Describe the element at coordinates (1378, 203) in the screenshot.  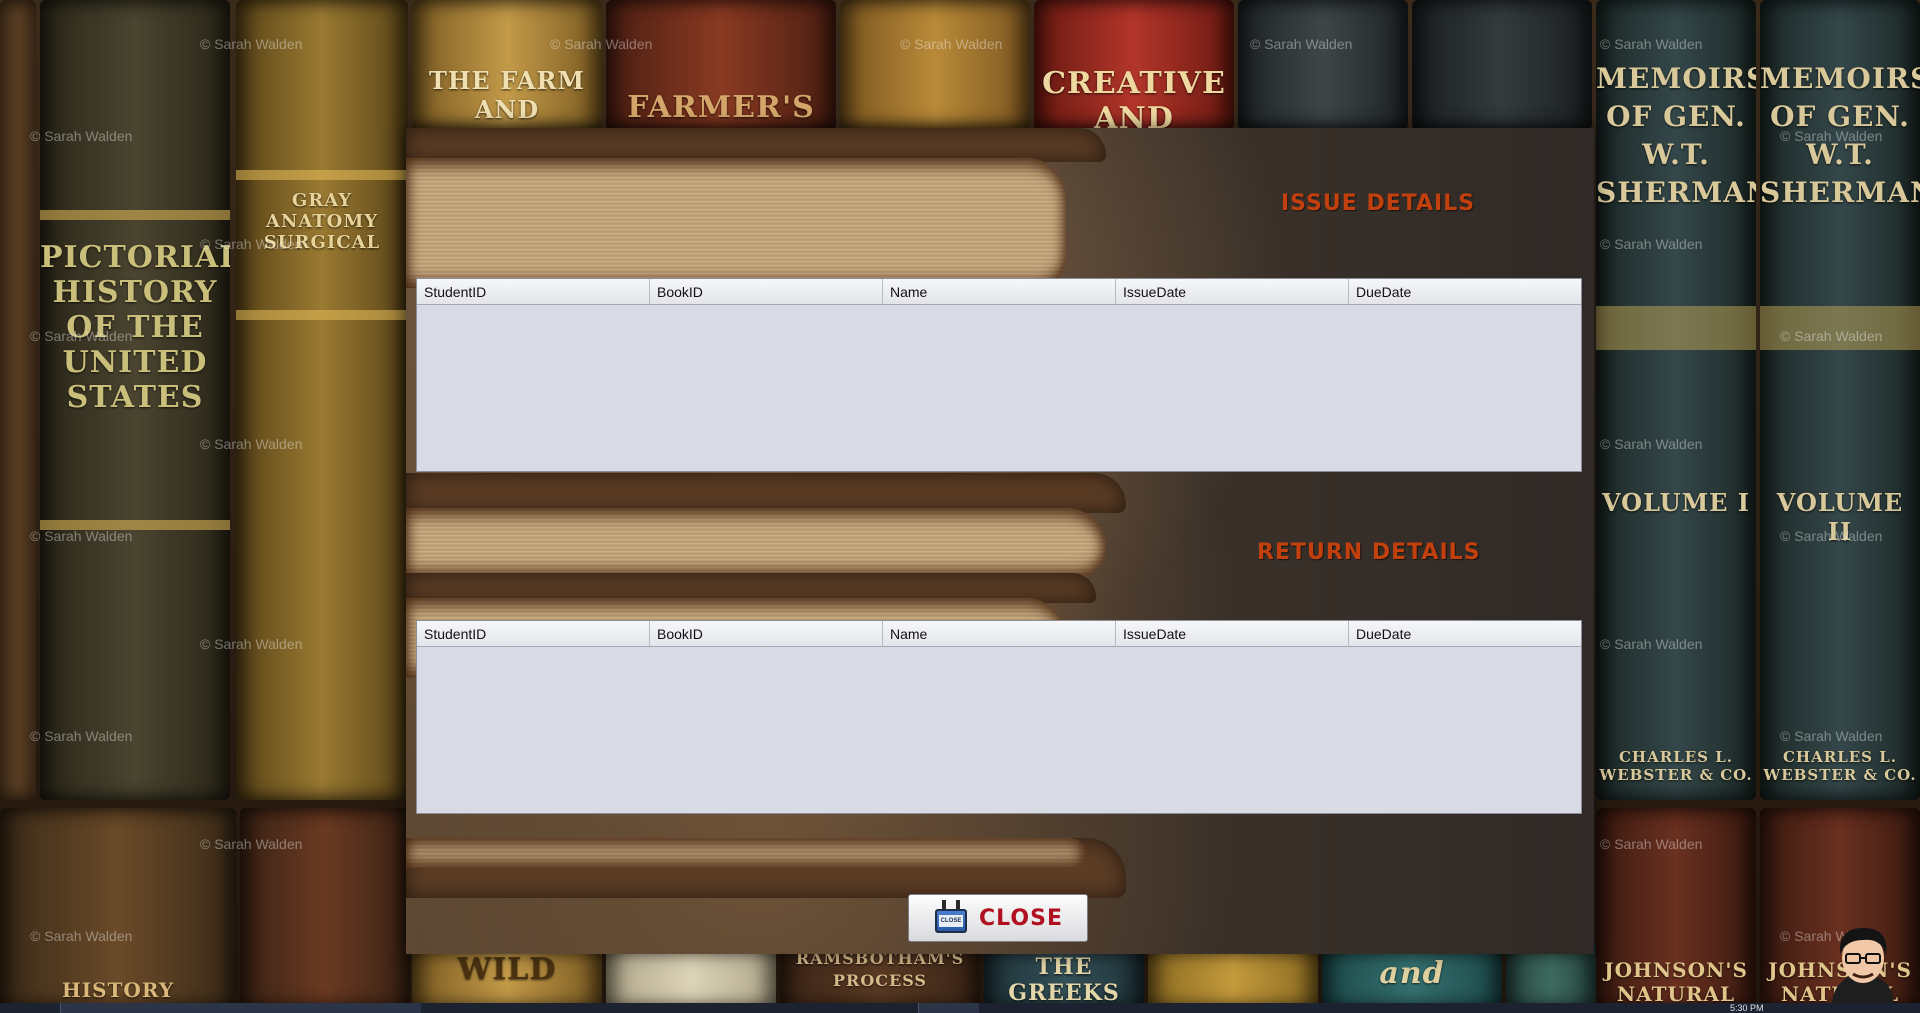
I see `issue-details-title: ISSUE DETAILS` at that location.